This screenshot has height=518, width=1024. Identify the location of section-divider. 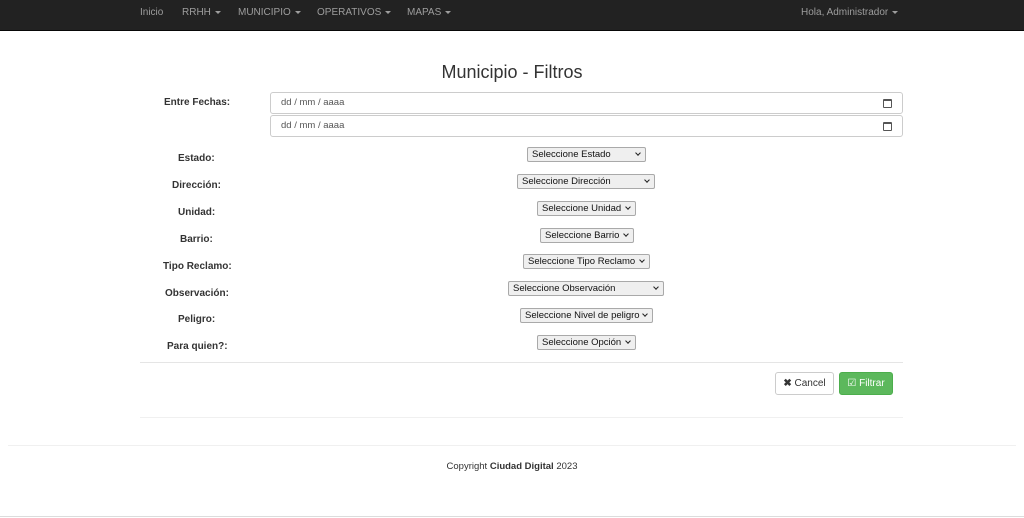
(521, 417).